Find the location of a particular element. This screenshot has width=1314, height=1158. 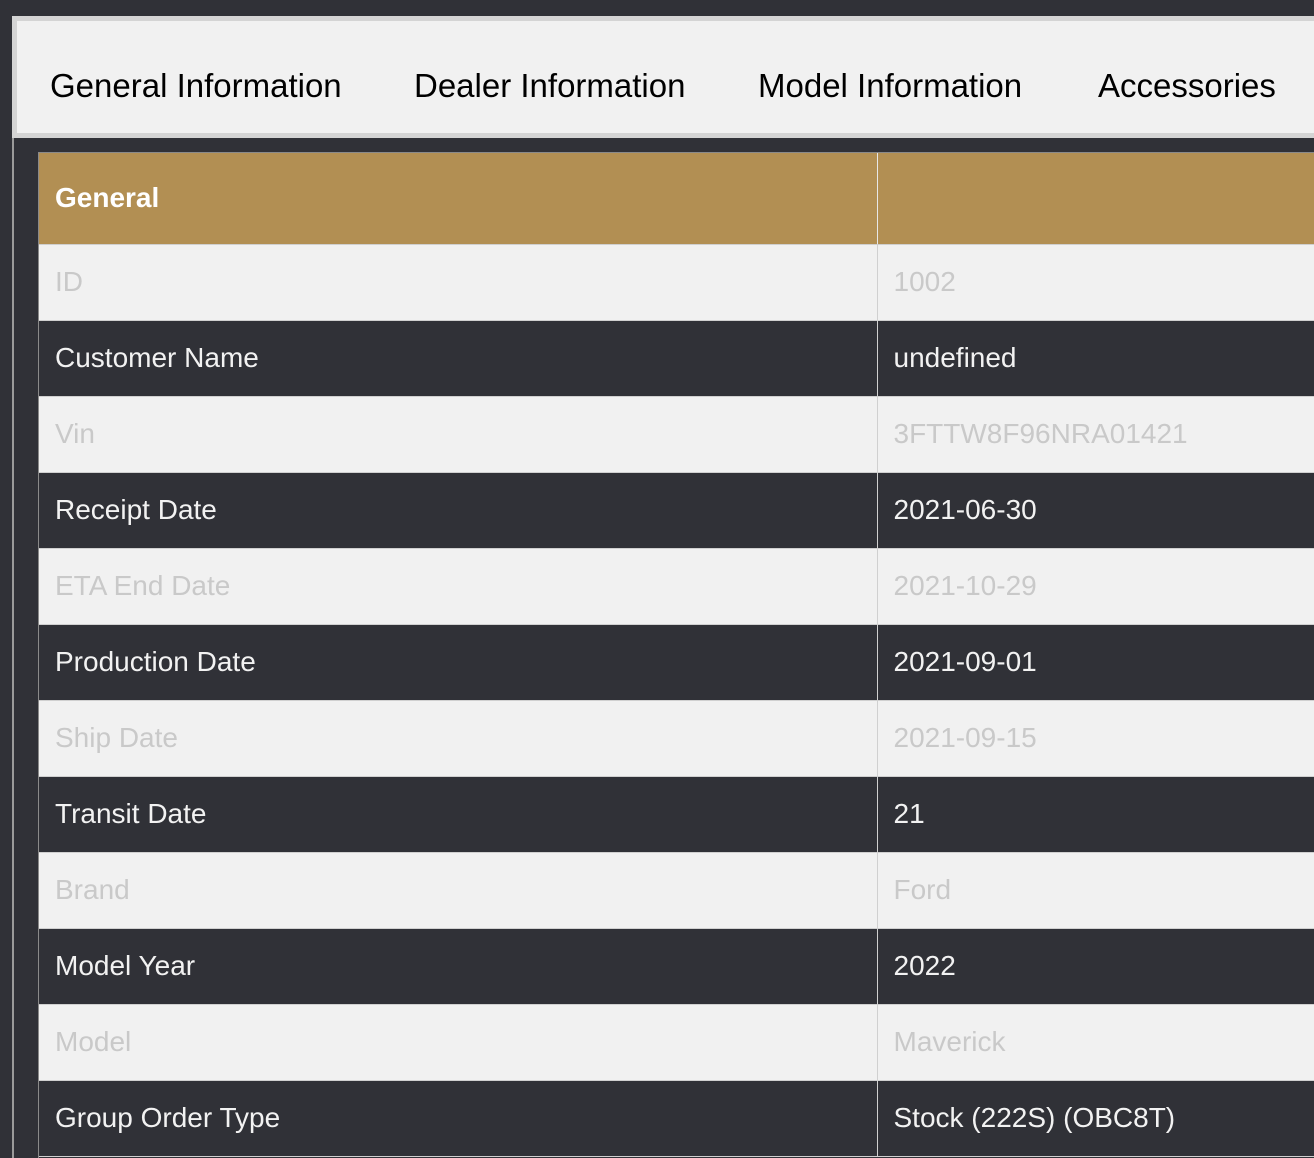

row-label: Receipt Date is located at coordinates (458, 510).